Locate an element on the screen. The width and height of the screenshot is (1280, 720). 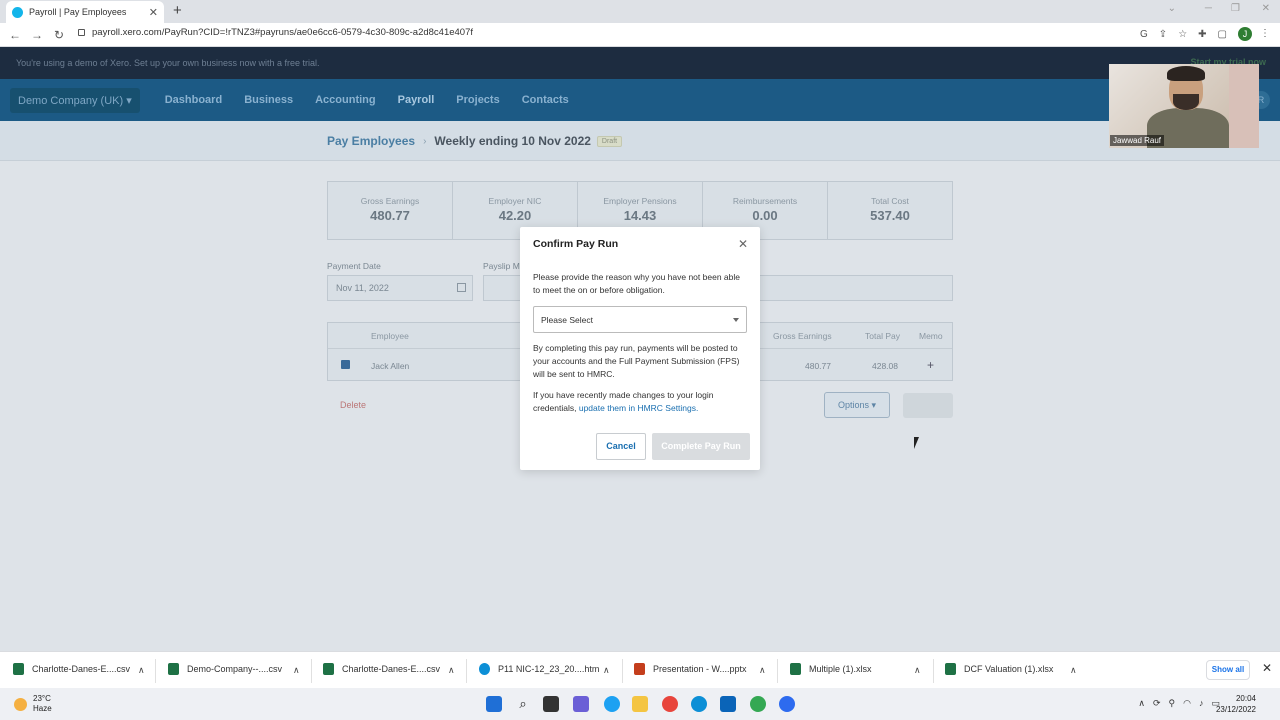
download-item: Presentation - W....pptx is located at coordinates (690, 669).